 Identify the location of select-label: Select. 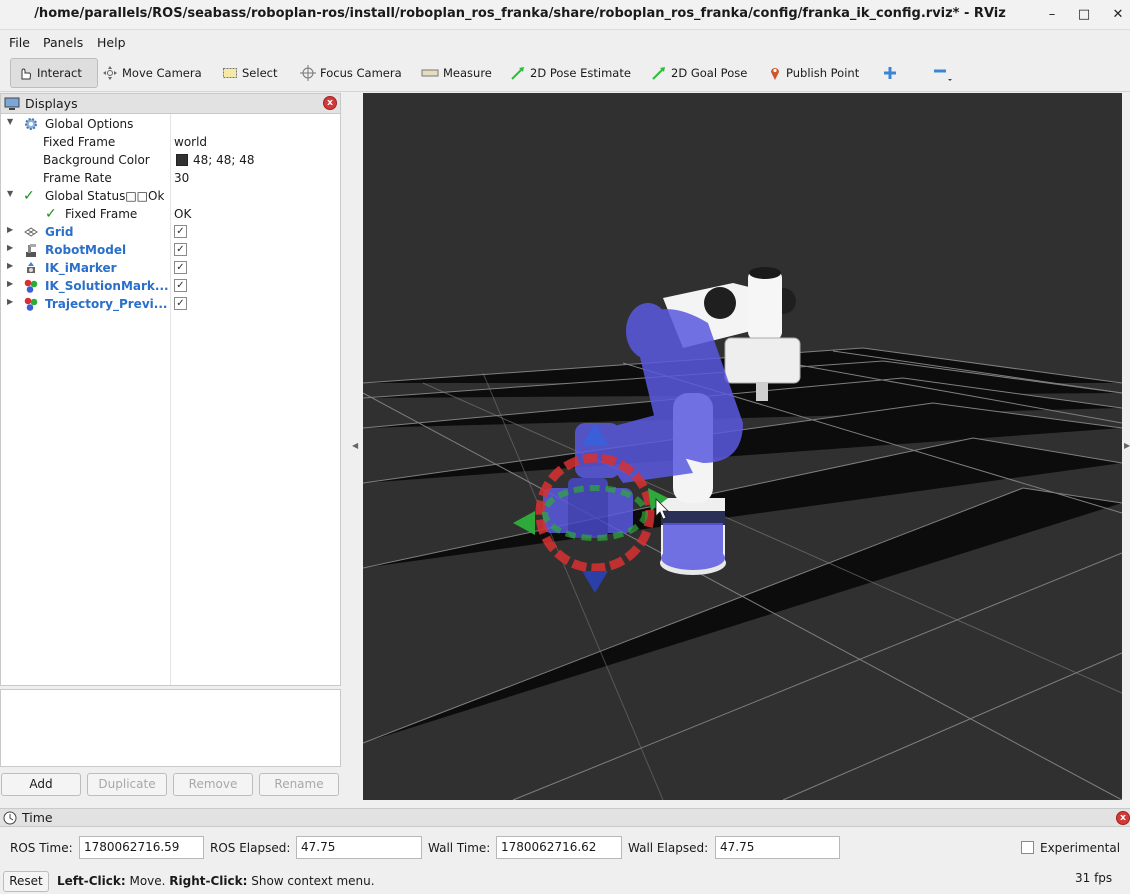
(260, 73).